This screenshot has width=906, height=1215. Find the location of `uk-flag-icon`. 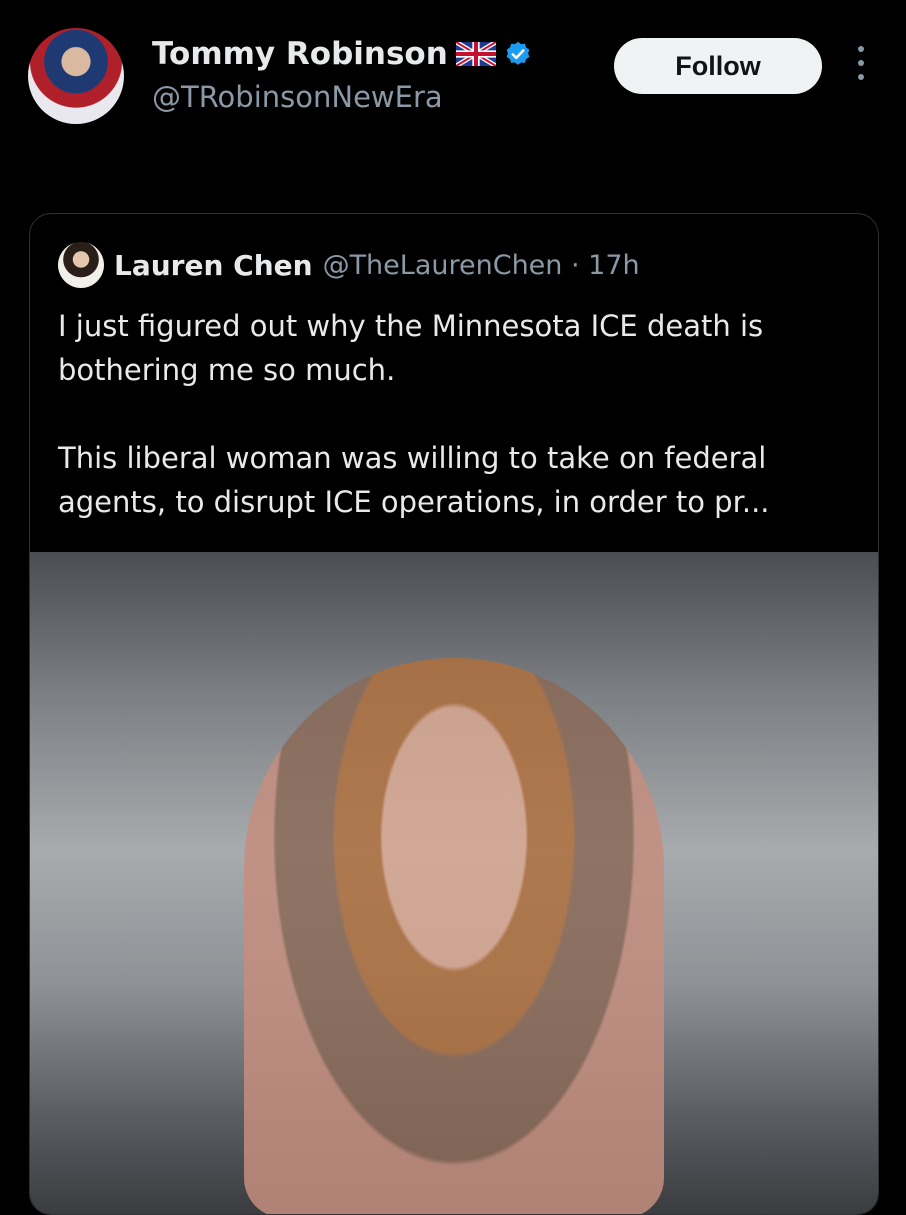

uk-flag-icon is located at coordinates (475, 54).